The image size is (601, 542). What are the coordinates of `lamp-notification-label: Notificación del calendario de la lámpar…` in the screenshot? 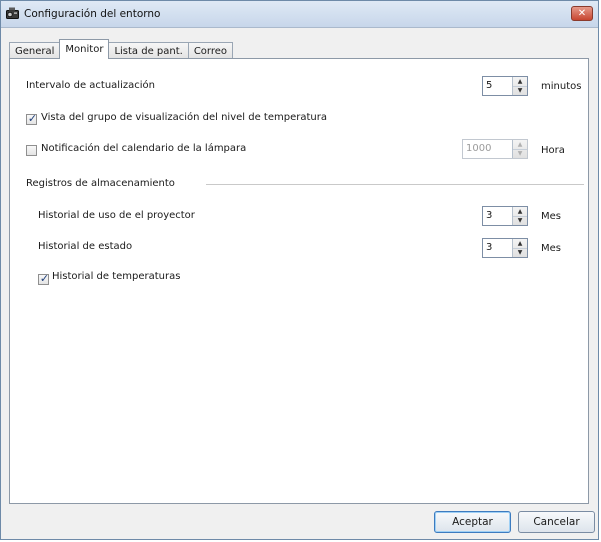 It's located at (143, 148).